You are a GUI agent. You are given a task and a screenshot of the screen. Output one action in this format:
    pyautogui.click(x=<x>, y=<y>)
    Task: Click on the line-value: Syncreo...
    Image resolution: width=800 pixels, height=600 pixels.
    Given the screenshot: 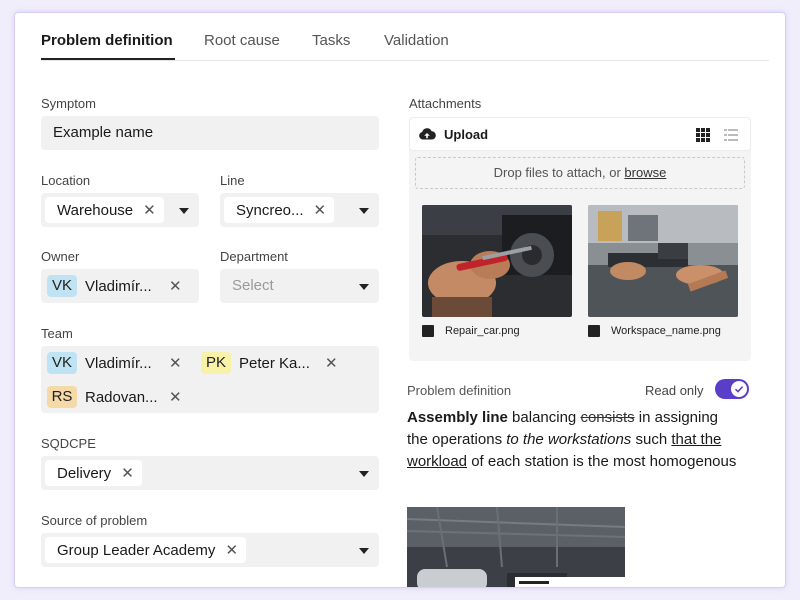 What is the action you would take?
    pyautogui.click(x=270, y=210)
    